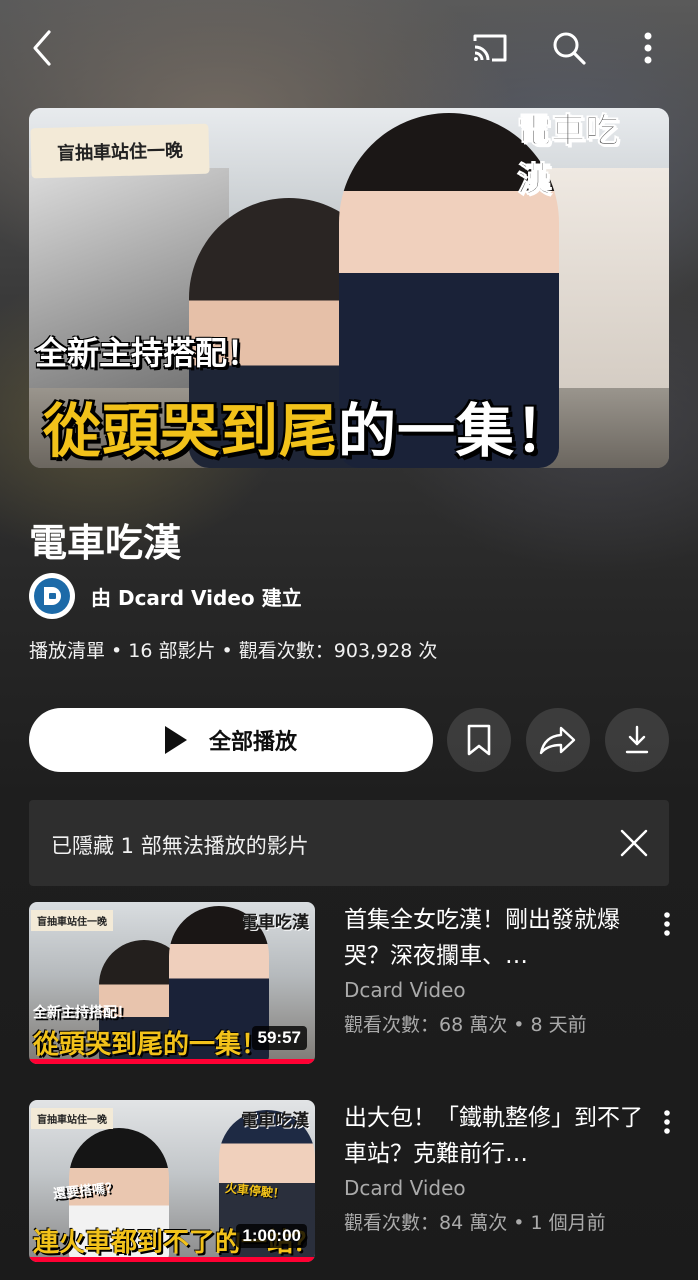  What do you see at coordinates (465, 1025) in the screenshot?
I see `video-stats: 觀看次數：68 萬次 • 8 天前` at bounding box center [465, 1025].